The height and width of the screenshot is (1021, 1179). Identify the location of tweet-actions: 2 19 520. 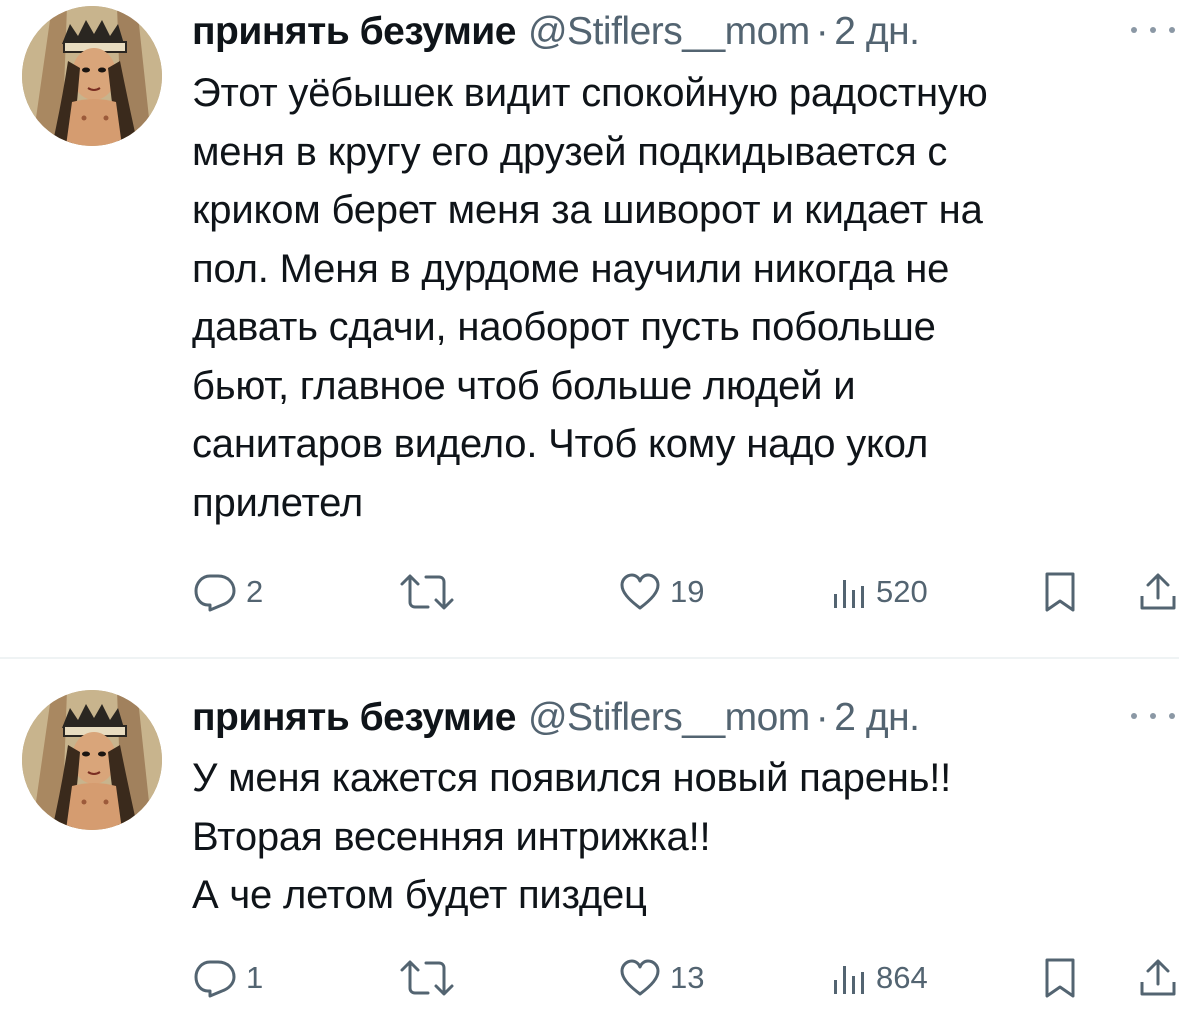
(685, 592).